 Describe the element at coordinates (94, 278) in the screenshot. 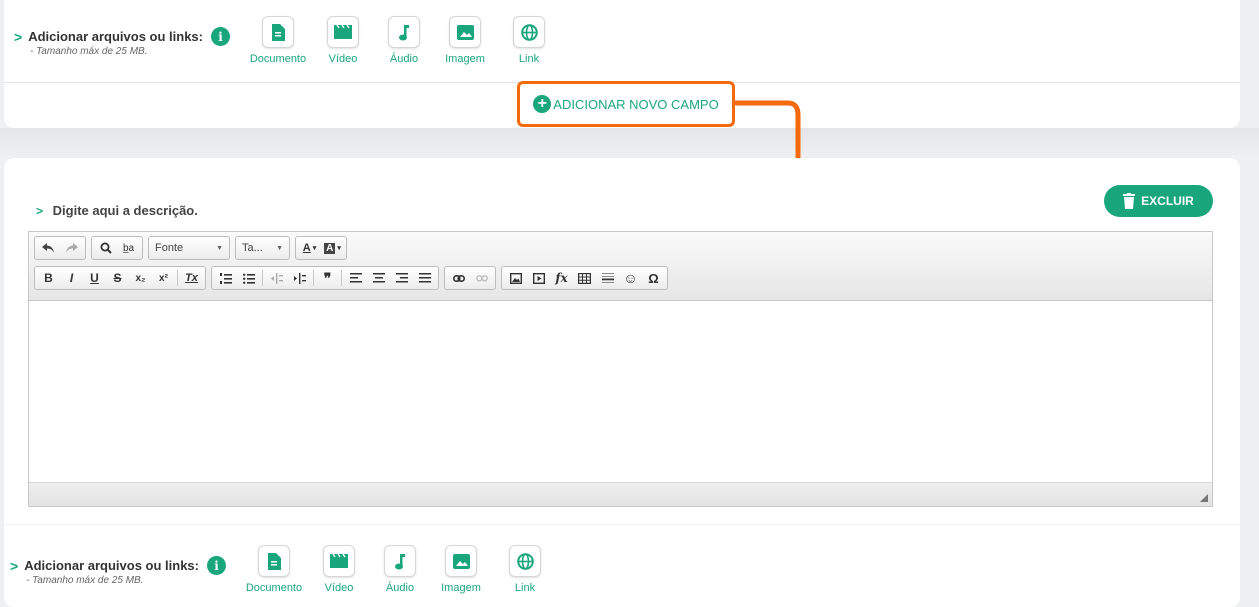

I see `underline-button: U` at that location.